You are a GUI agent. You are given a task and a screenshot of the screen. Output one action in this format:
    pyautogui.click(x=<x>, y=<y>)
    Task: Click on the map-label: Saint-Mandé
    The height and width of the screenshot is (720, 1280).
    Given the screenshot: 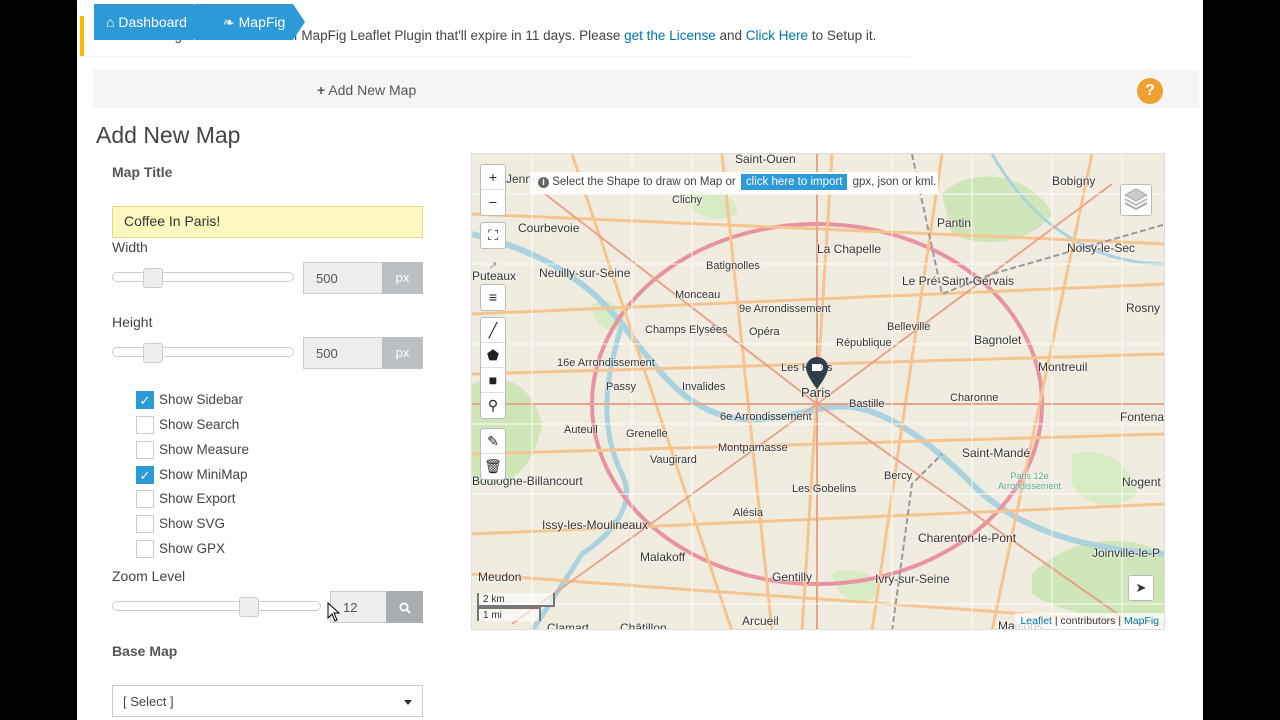 What is the action you would take?
    pyautogui.click(x=996, y=453)
    